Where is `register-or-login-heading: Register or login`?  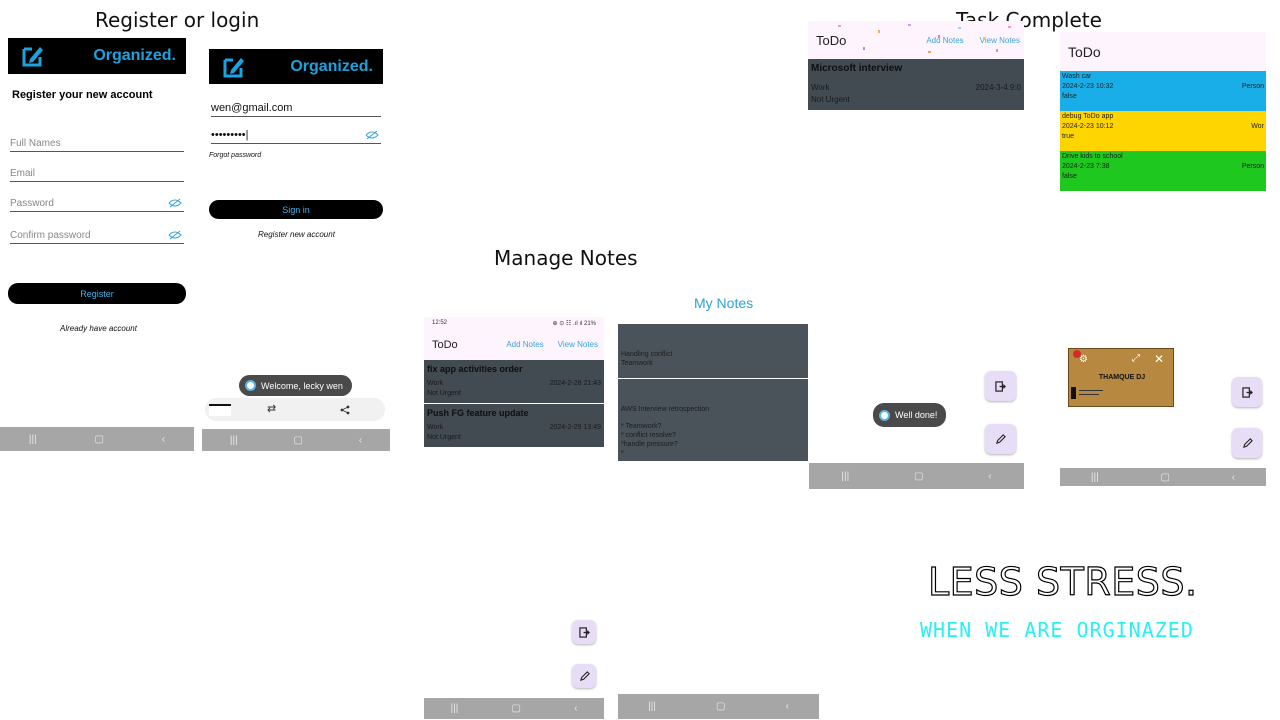
register-or-login-heading: Register or login is located at coordinates (177, 20).